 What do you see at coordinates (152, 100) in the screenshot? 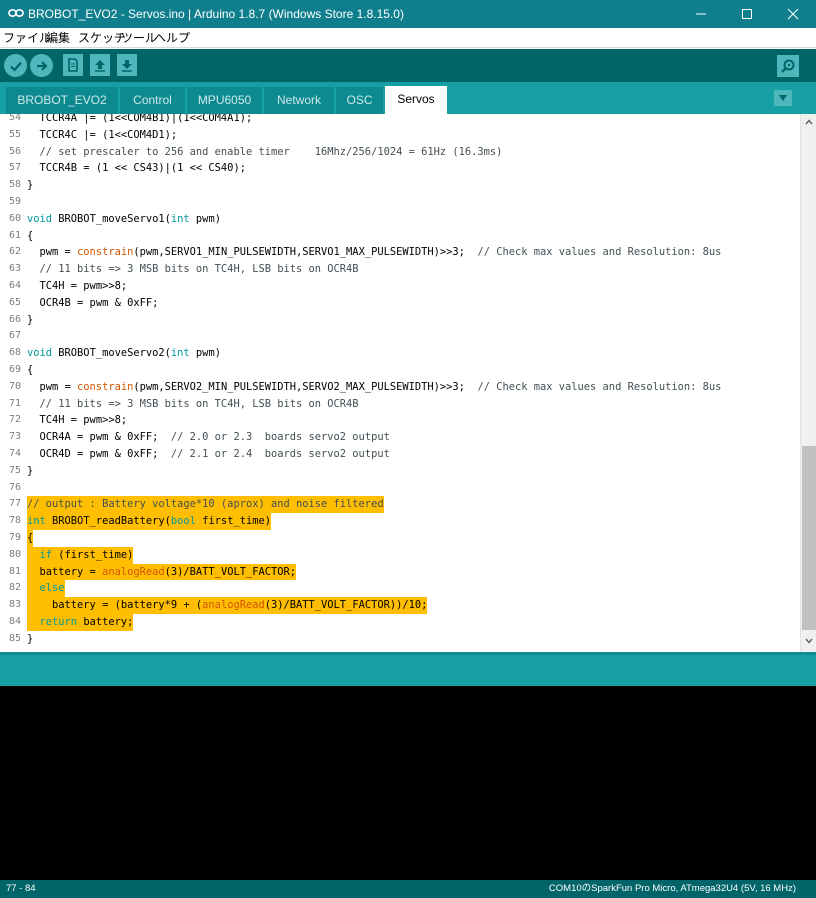
I see `tab-control: Control` at bounding box center [152, 100].